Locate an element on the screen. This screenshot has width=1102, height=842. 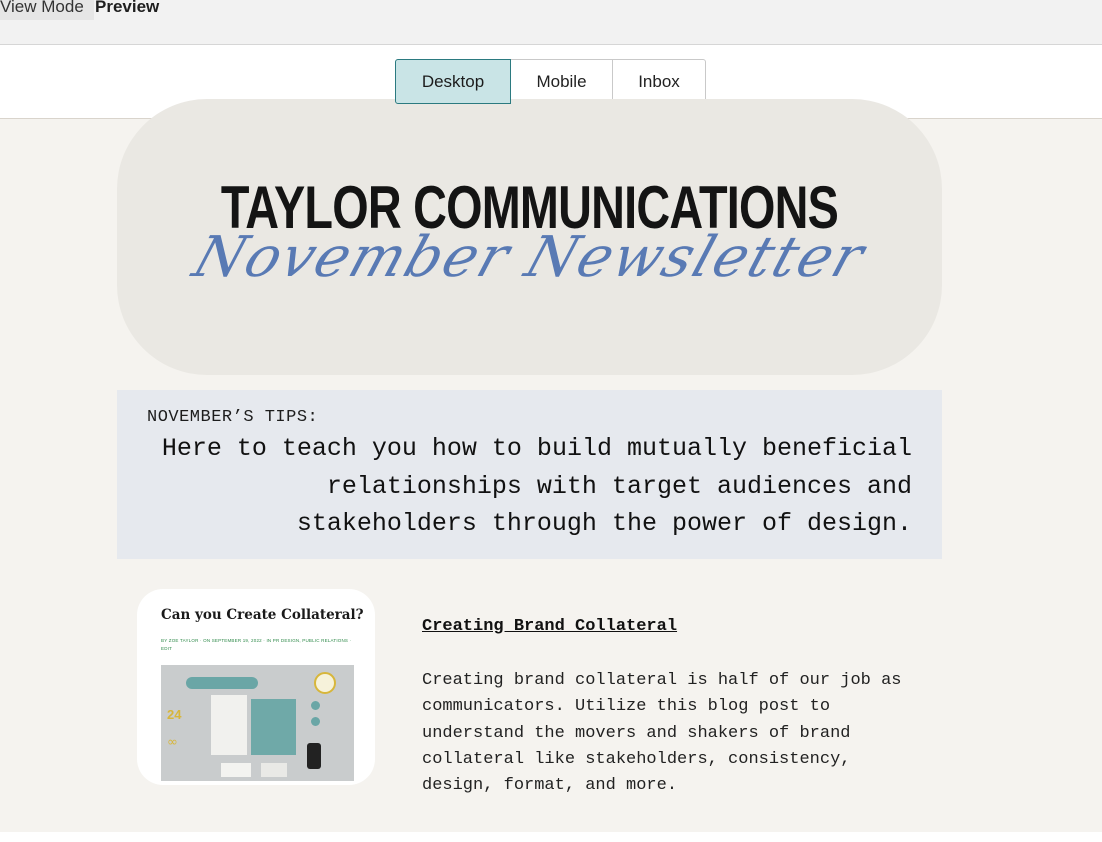
thumbnail-title: Can you Create Collateral? is located at coordinates (262, 615).